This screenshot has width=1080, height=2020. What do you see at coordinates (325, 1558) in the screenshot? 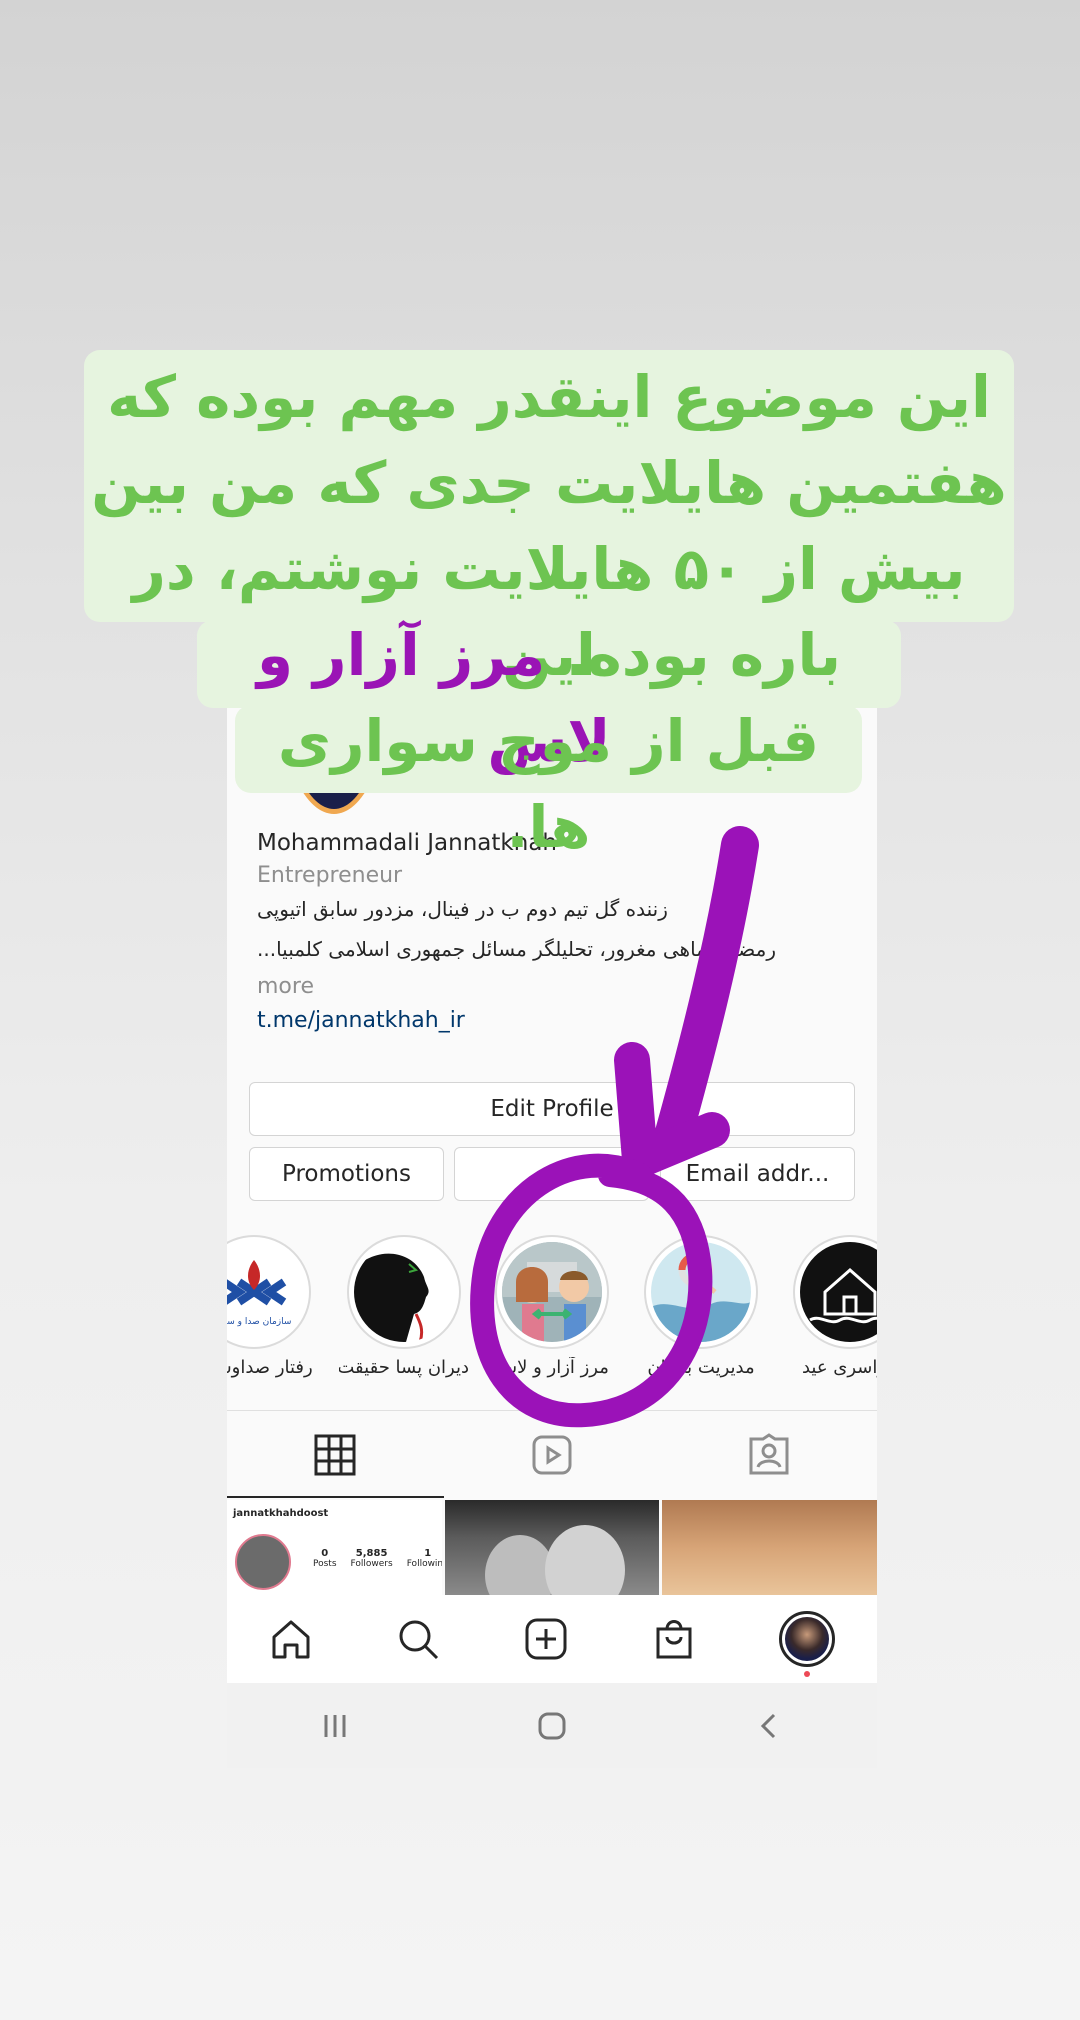
I see `mini-posts: 0 Posts` at bounding box center [325, 1558].